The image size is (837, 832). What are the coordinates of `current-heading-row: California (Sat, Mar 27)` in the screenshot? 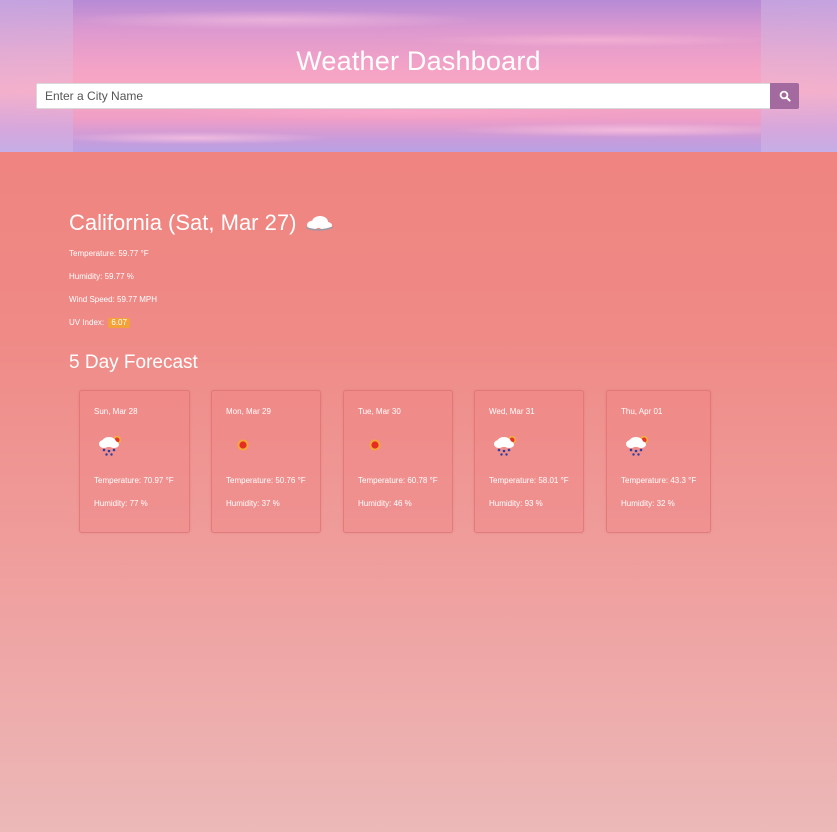 It's located at (201, 223).